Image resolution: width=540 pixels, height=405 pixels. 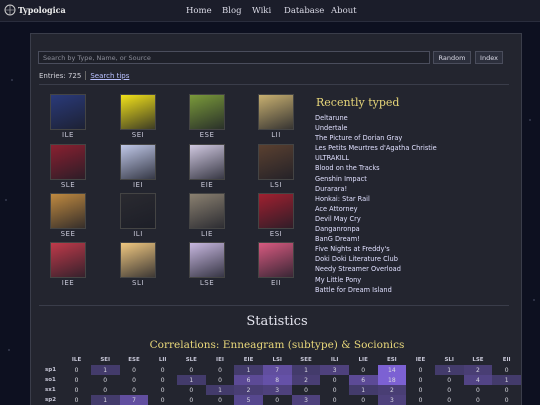 What do you see at coordinates (376, 138) in the screenshot?
I see `recent-item-link: The Picture of Dorian Gray` at bounding box center [376, 138].